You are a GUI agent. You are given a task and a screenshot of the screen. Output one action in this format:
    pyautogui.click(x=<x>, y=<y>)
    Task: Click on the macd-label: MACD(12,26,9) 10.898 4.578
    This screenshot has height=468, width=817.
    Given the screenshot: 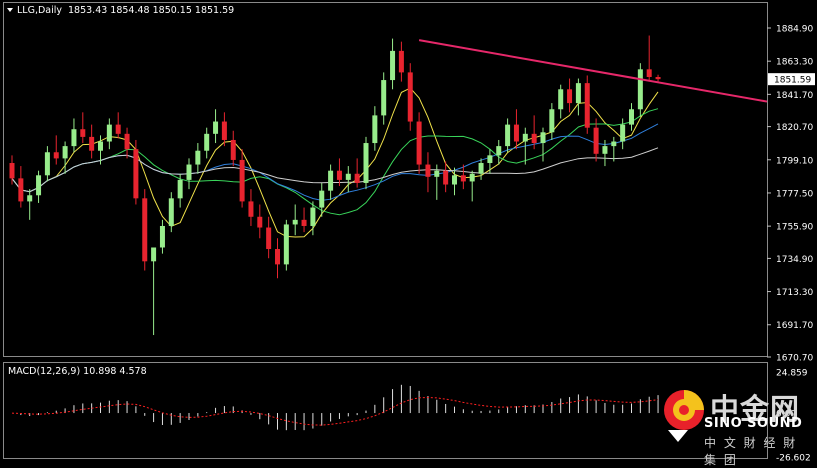 What is the action you would take?
    pyautogui.click(x=77, y=371)
    